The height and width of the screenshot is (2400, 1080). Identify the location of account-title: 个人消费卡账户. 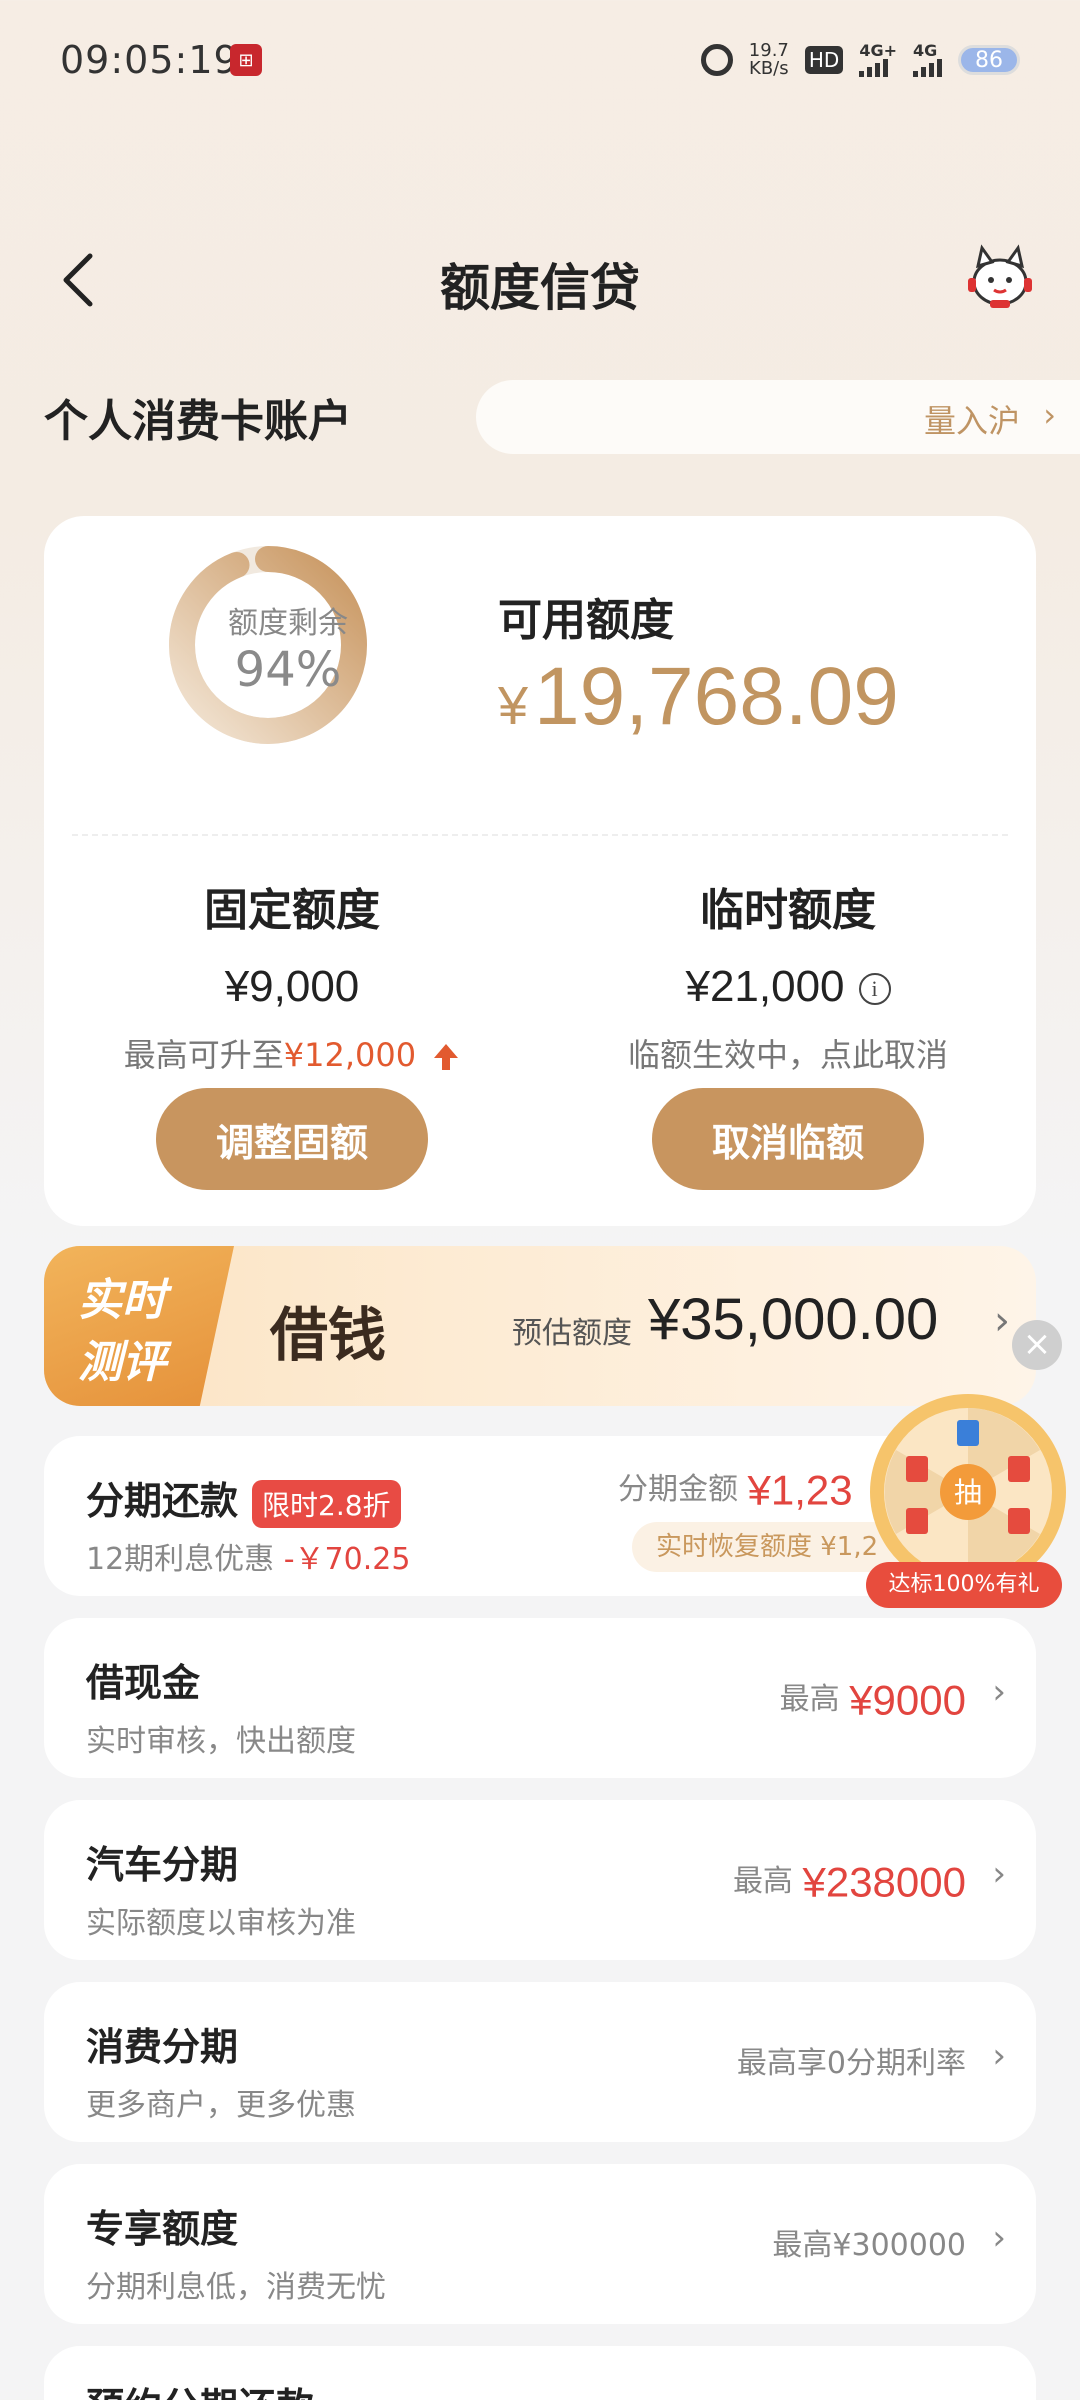
(198, 421).